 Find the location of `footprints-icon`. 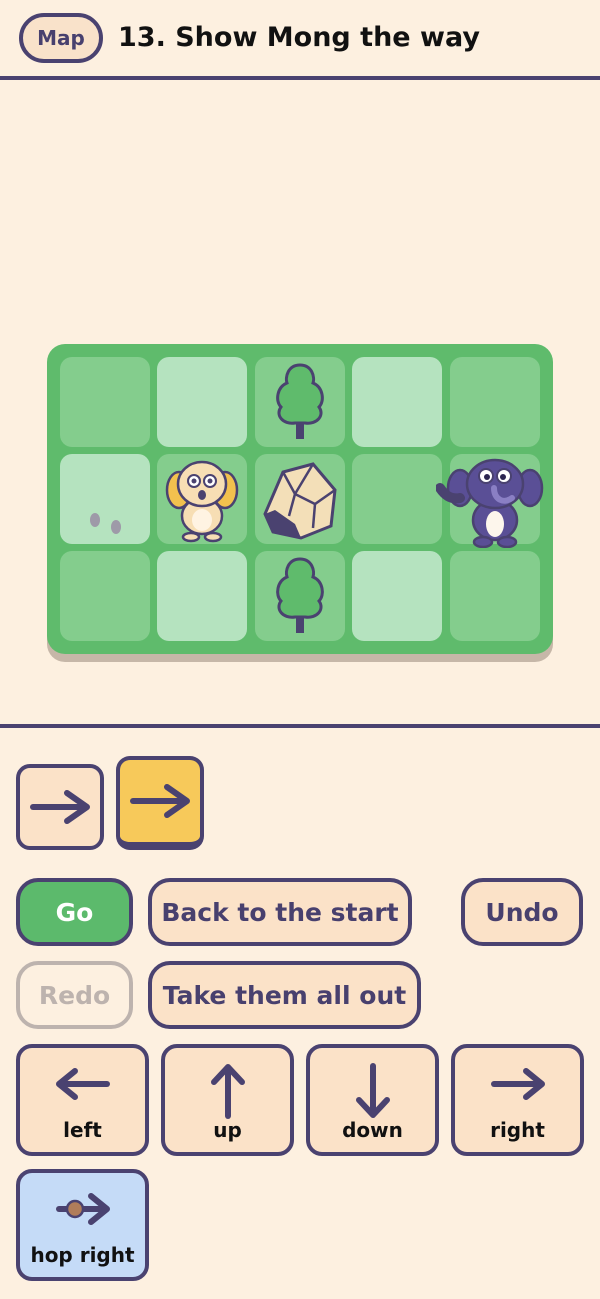

footprints-icon is located at coordinates (105, 523).